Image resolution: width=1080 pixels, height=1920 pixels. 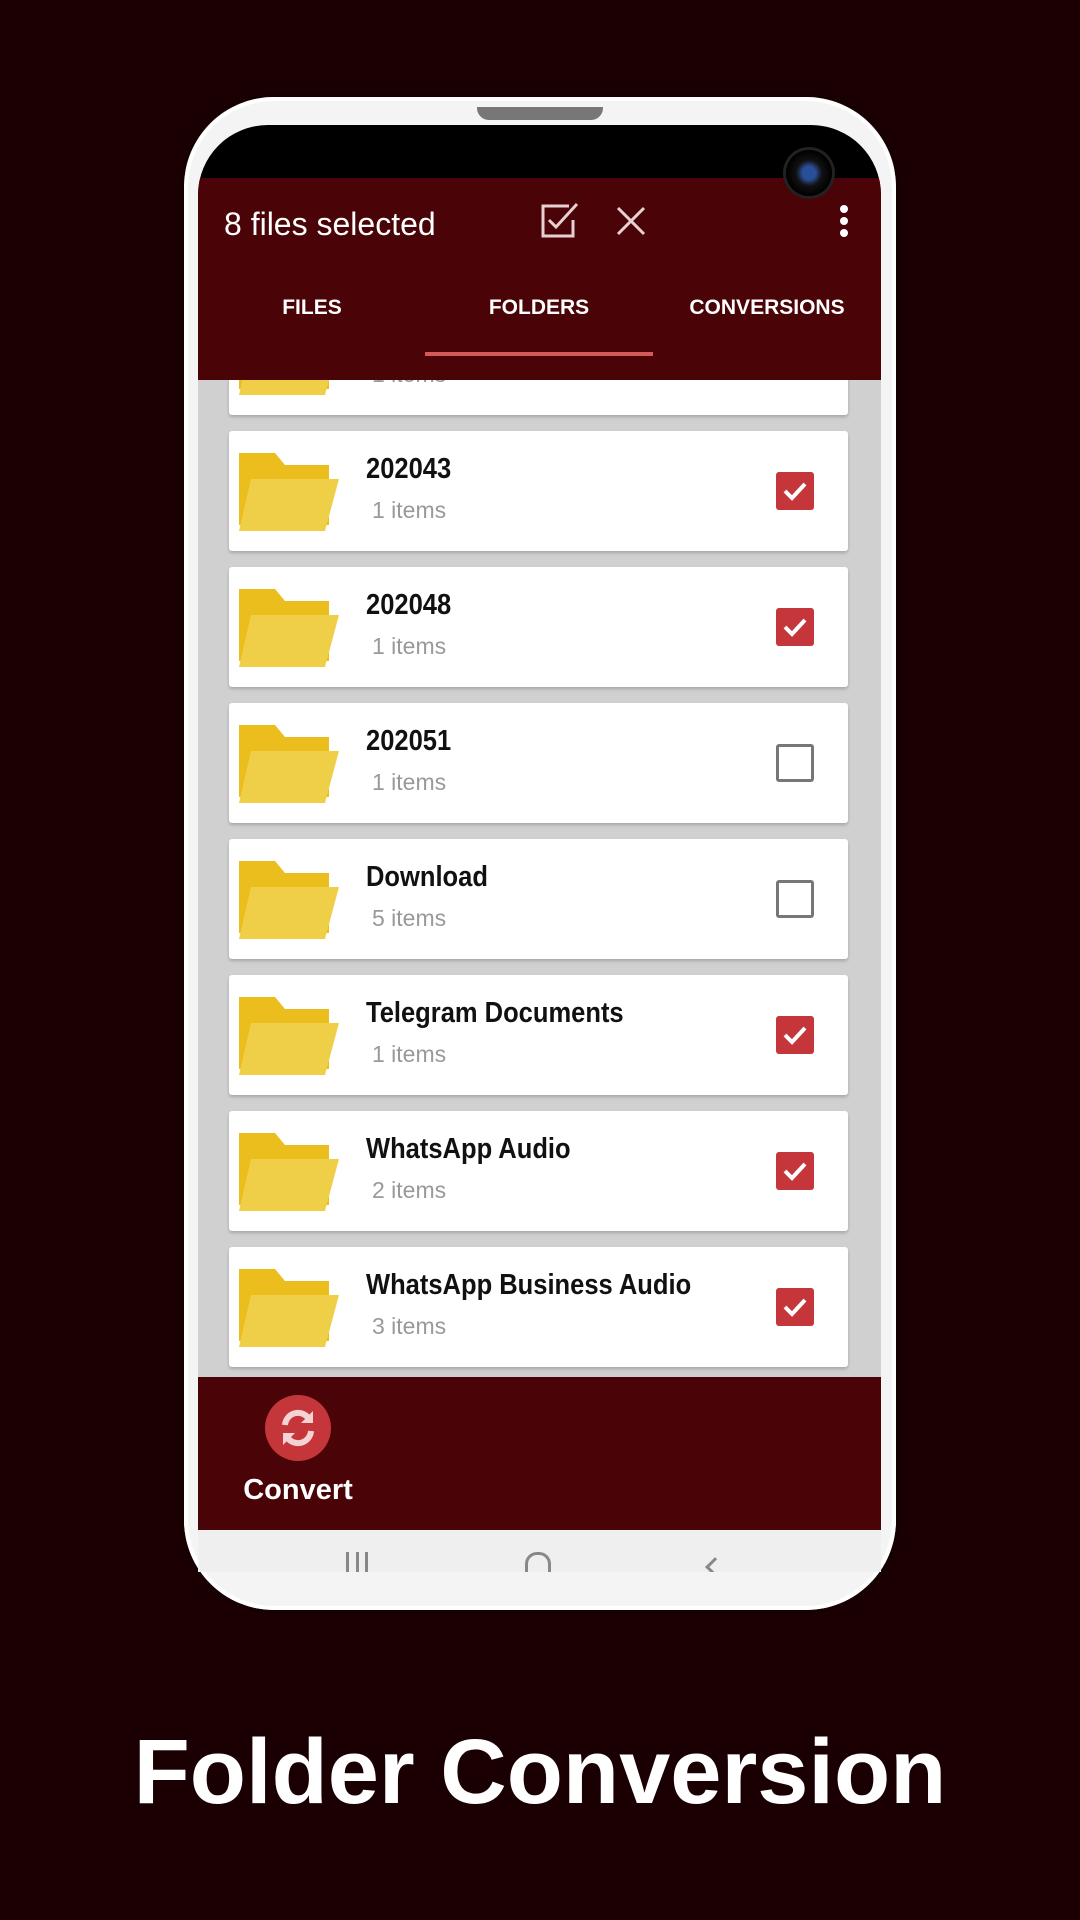 I want to click on phone-speaker, so click(x=540, y=113).